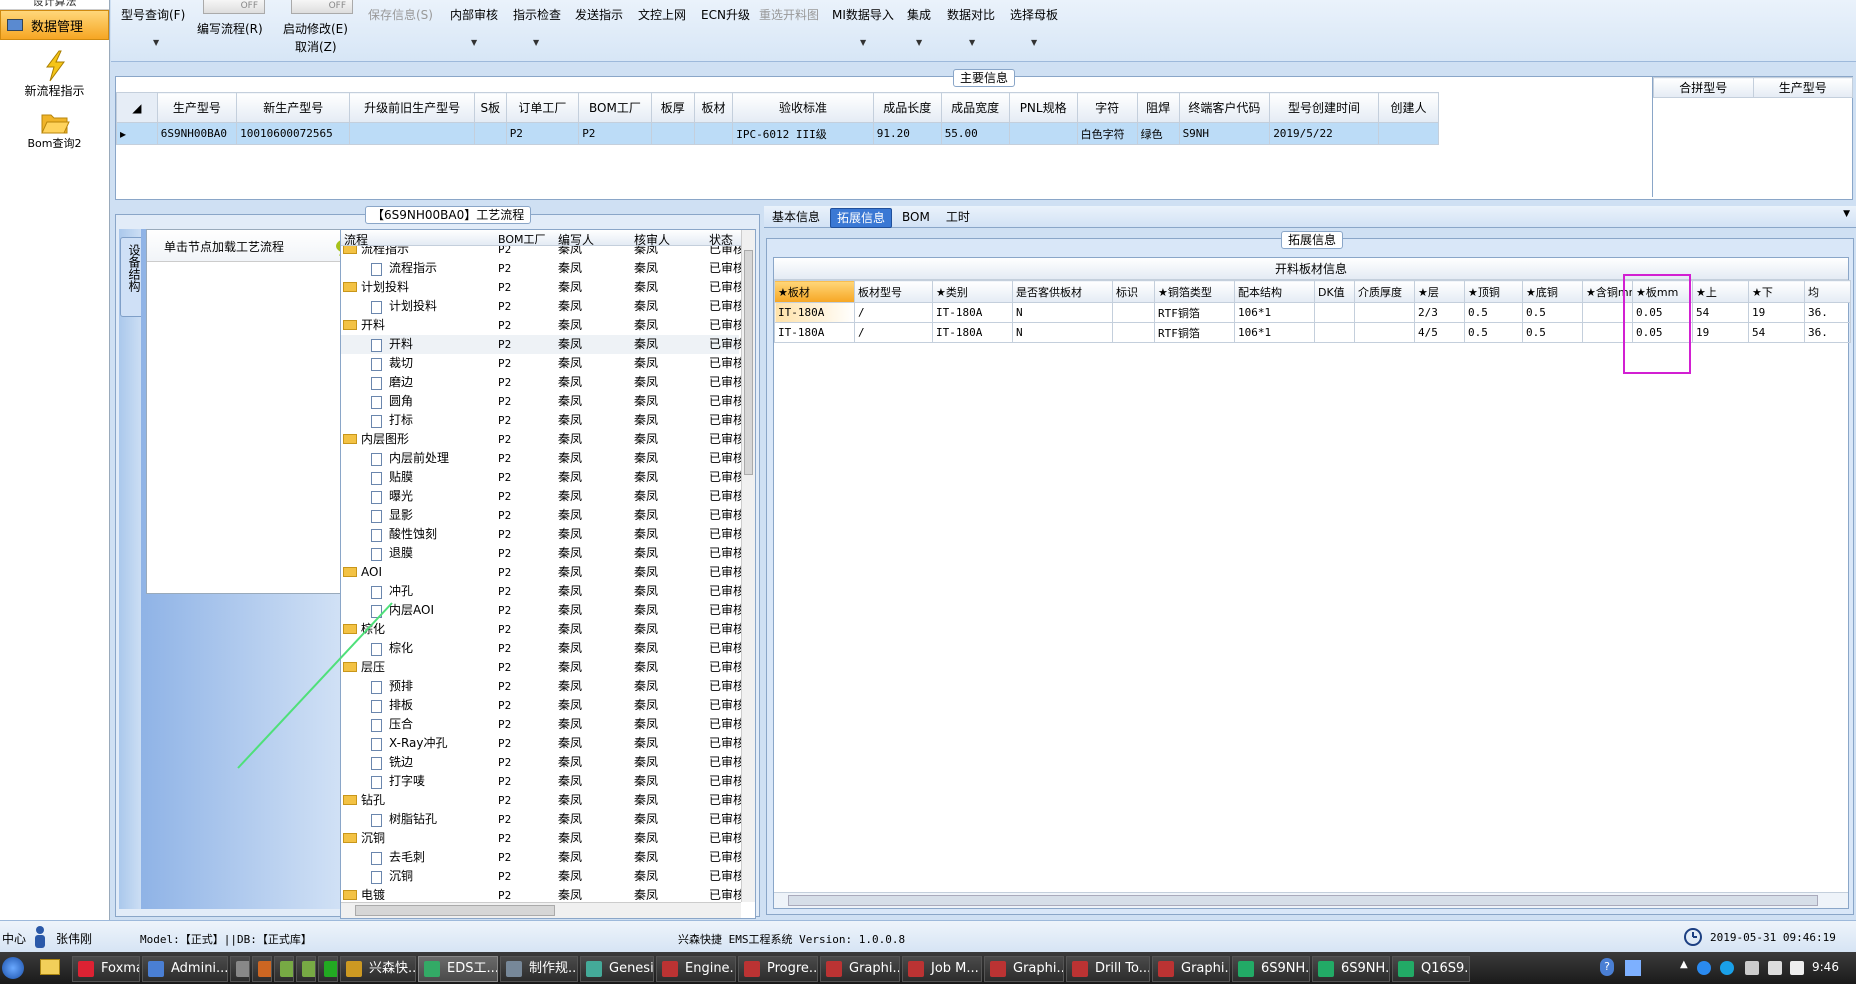  What do you see at coordinates (1752, 968) in the screenshot?
I see `monitor-tray-icon` at bounding box center [1752, 968].